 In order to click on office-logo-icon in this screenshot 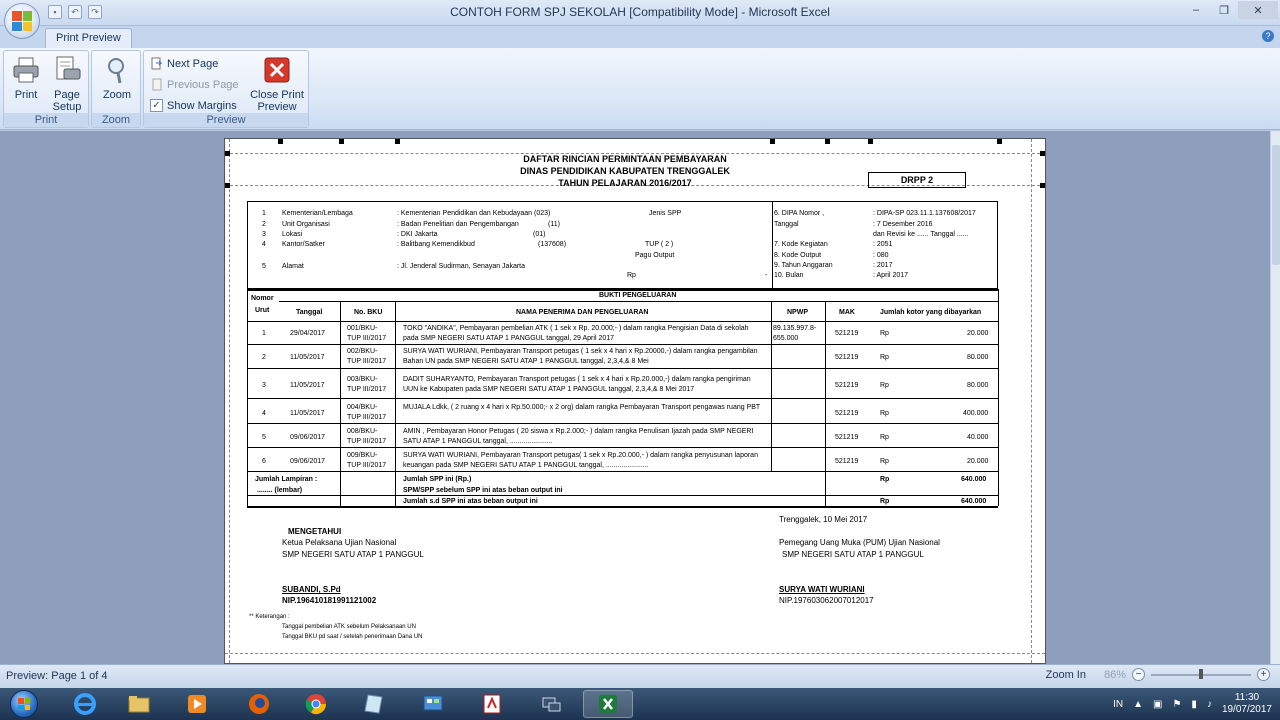, I will do `click(22, 21)`.